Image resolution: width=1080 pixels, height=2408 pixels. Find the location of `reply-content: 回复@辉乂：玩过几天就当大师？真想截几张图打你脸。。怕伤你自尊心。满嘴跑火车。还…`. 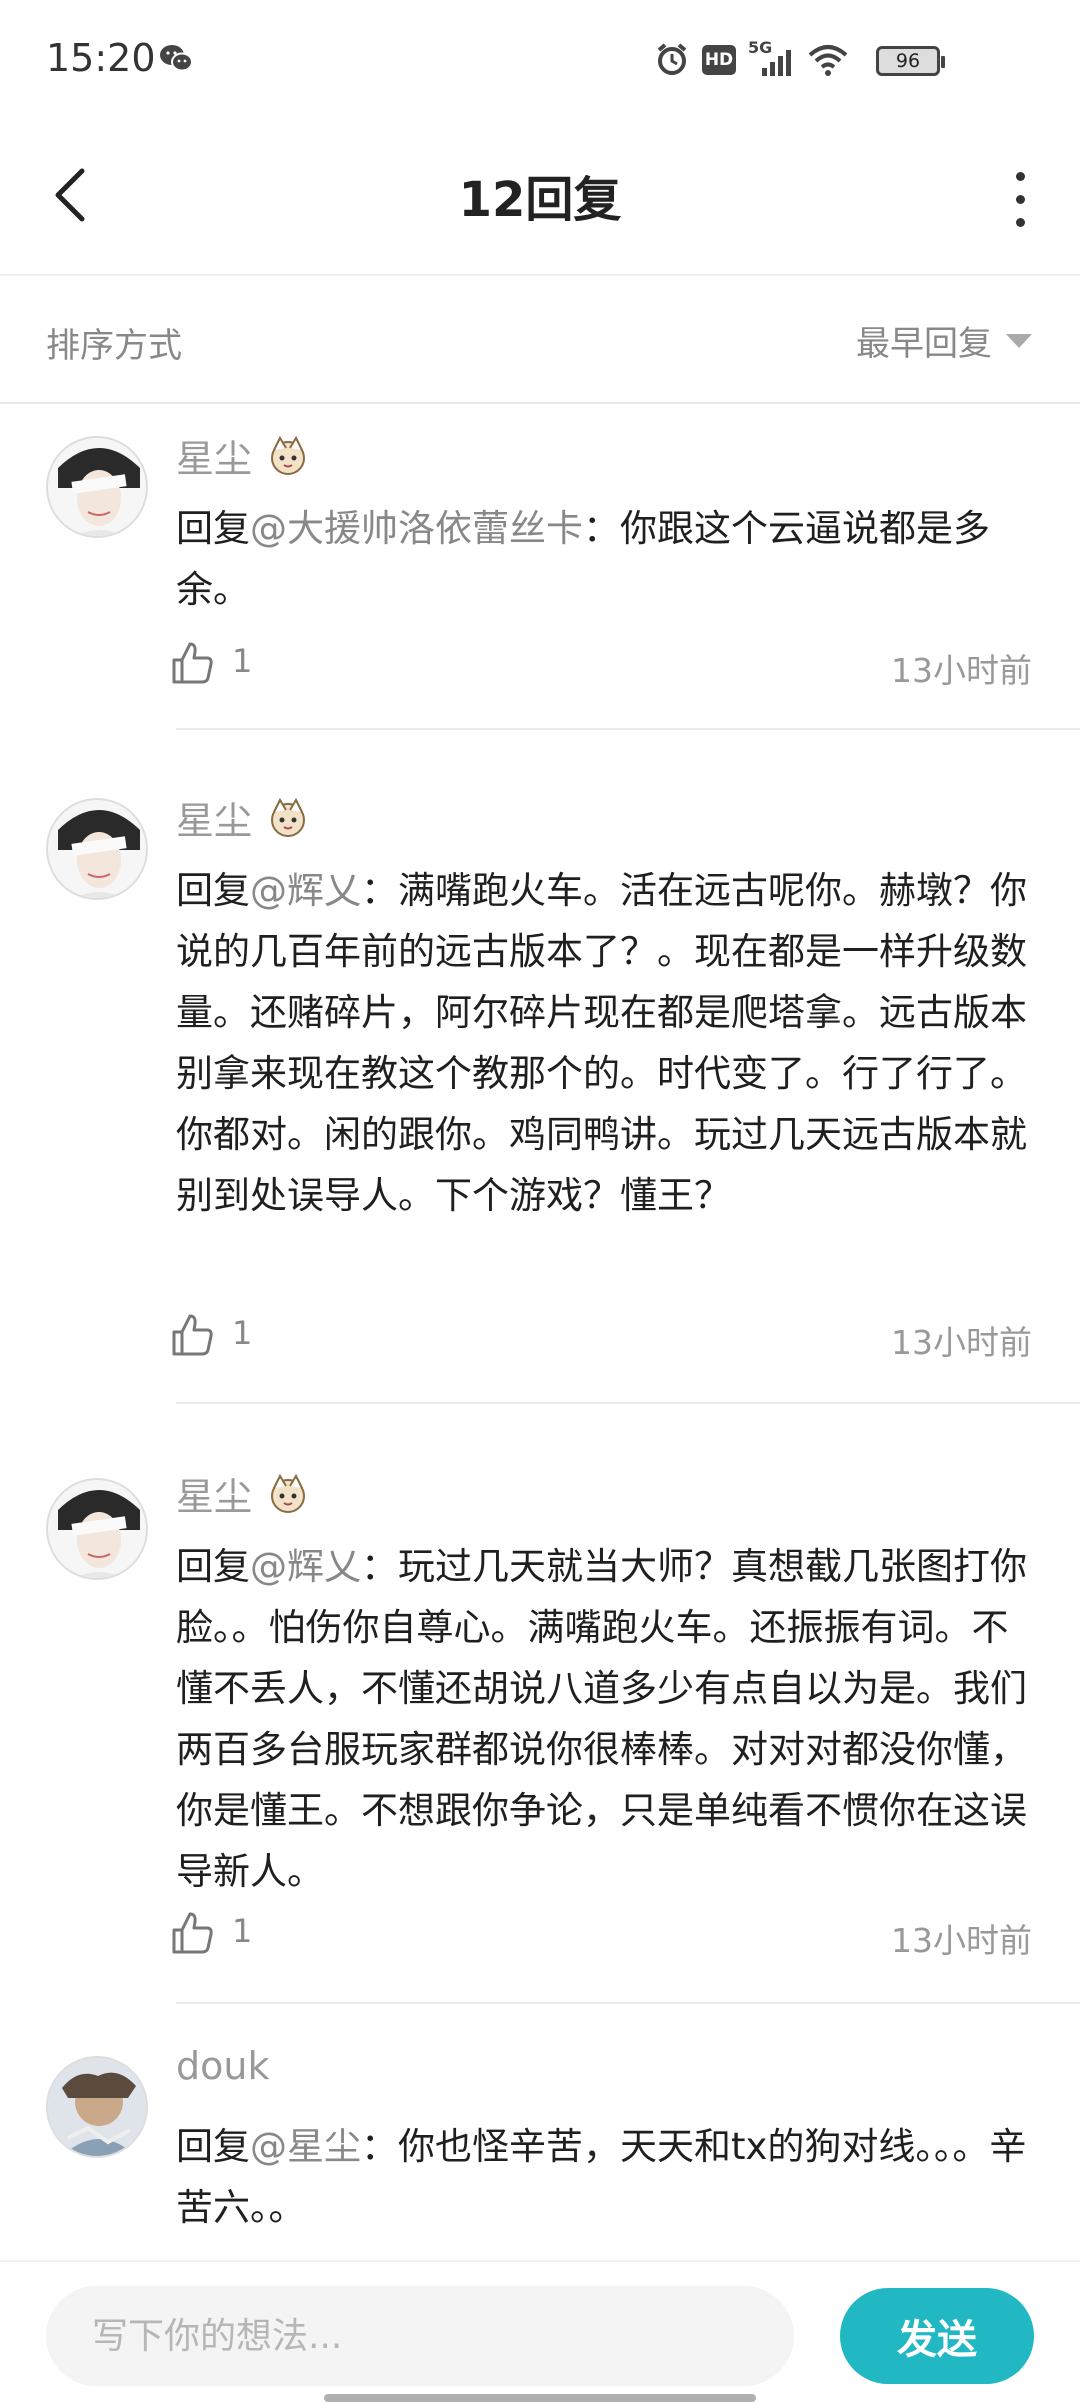

reply-content: 回复@辉乂：玩过几天就当大师？真想截几张图打你脸。。怕伤你自尊心。满嘴跑火车。还… is located at coordinates (601, 1719).